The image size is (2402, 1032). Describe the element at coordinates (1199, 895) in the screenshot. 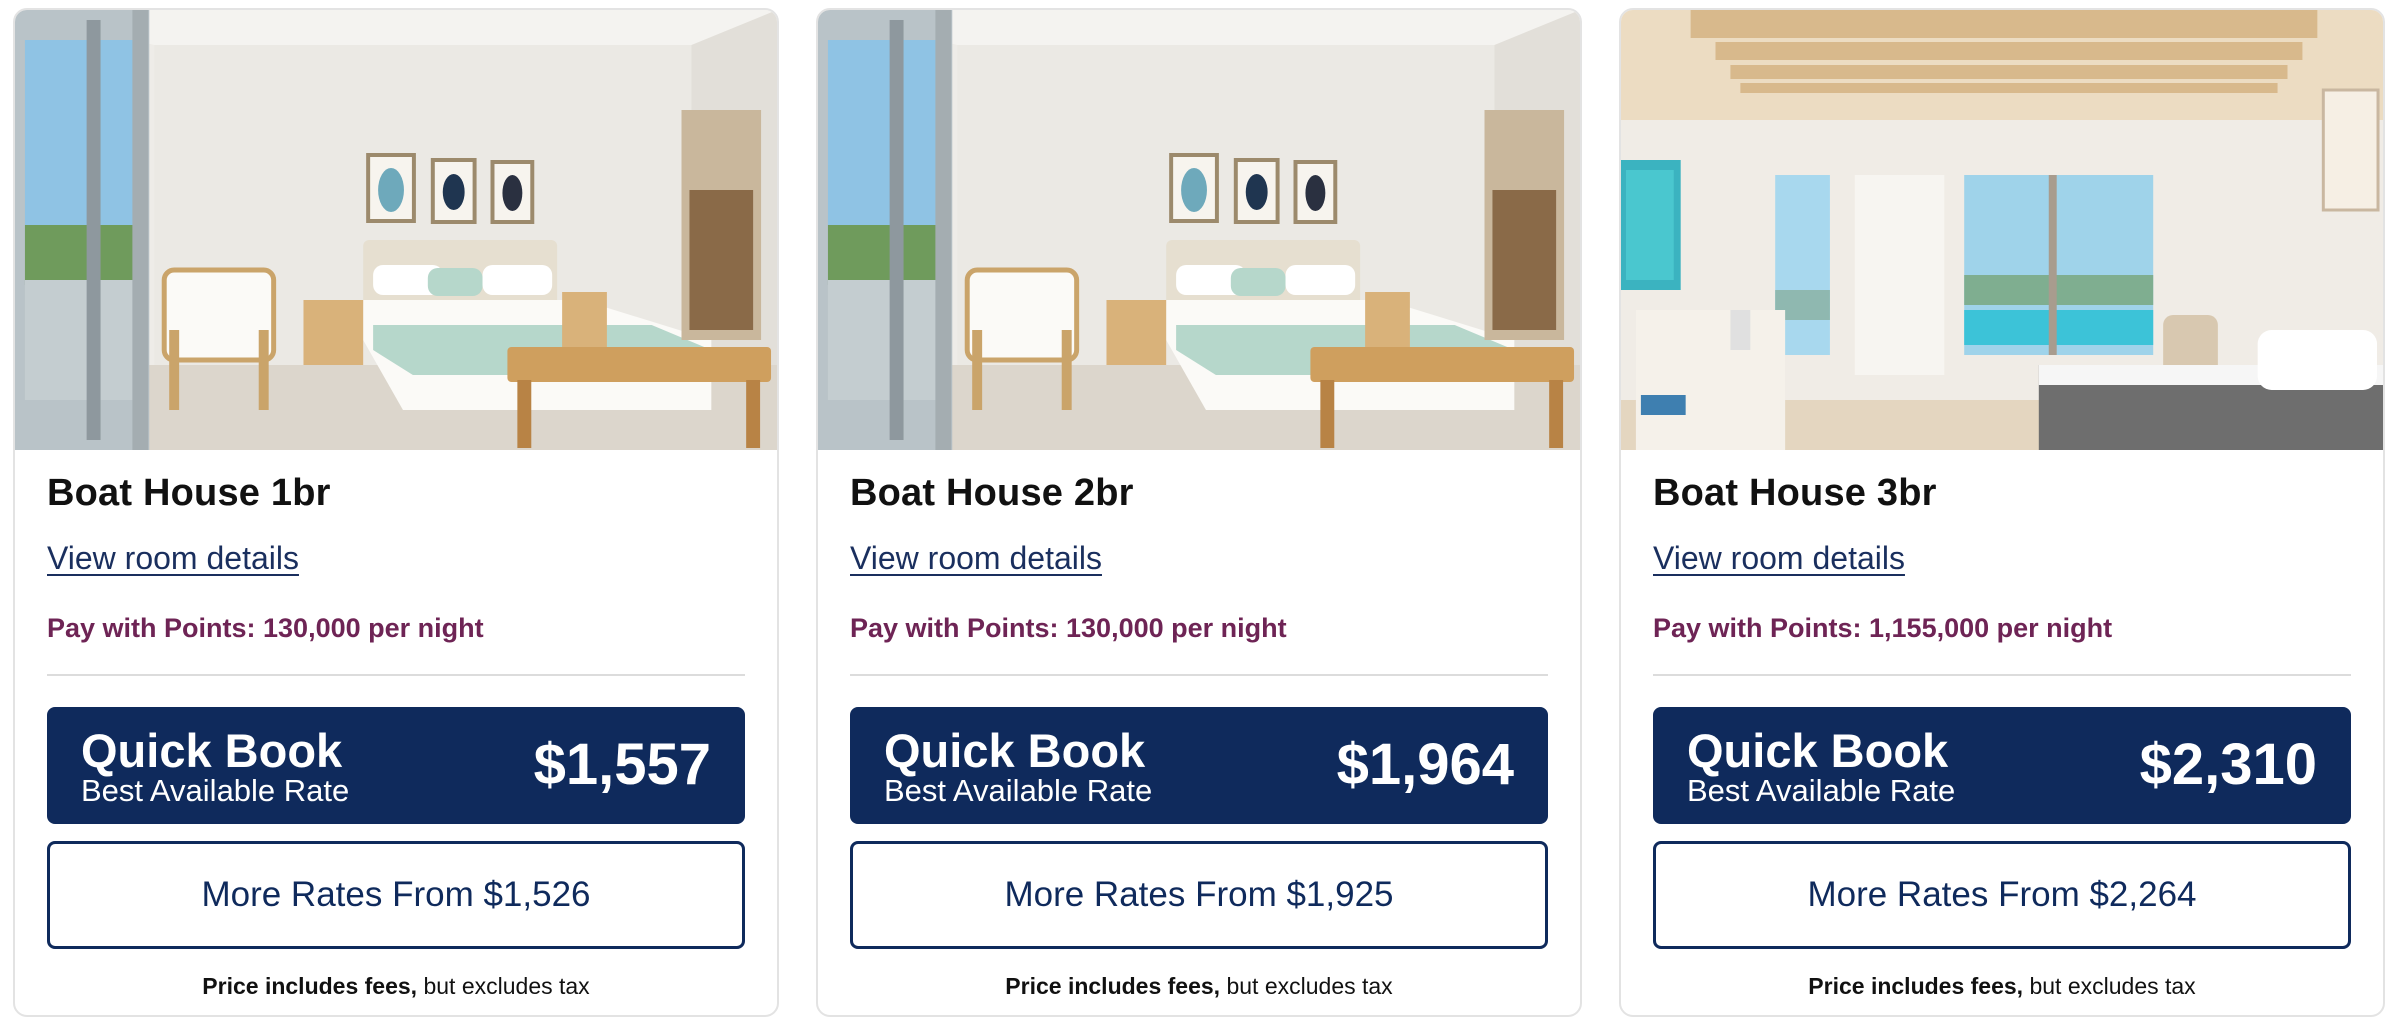

I see `more-rates-button: More Rates From $1,925` at that location.